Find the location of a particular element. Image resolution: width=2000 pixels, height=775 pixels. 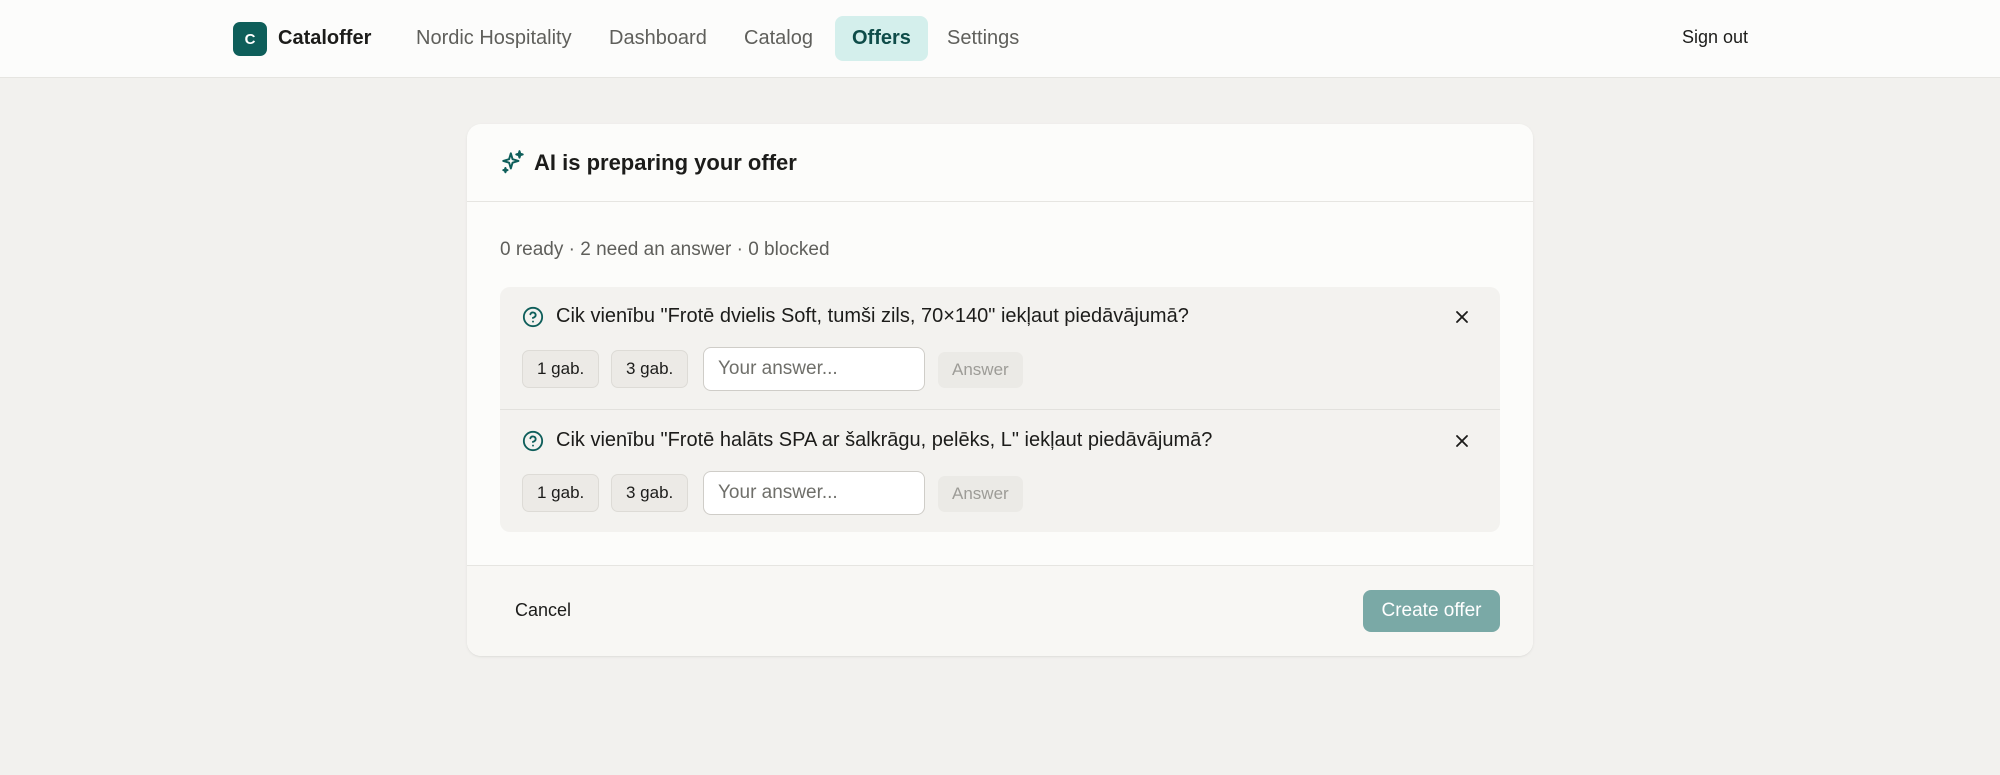

dialog-header: AI is preparing your offer is located at coordinates (1000, 163).